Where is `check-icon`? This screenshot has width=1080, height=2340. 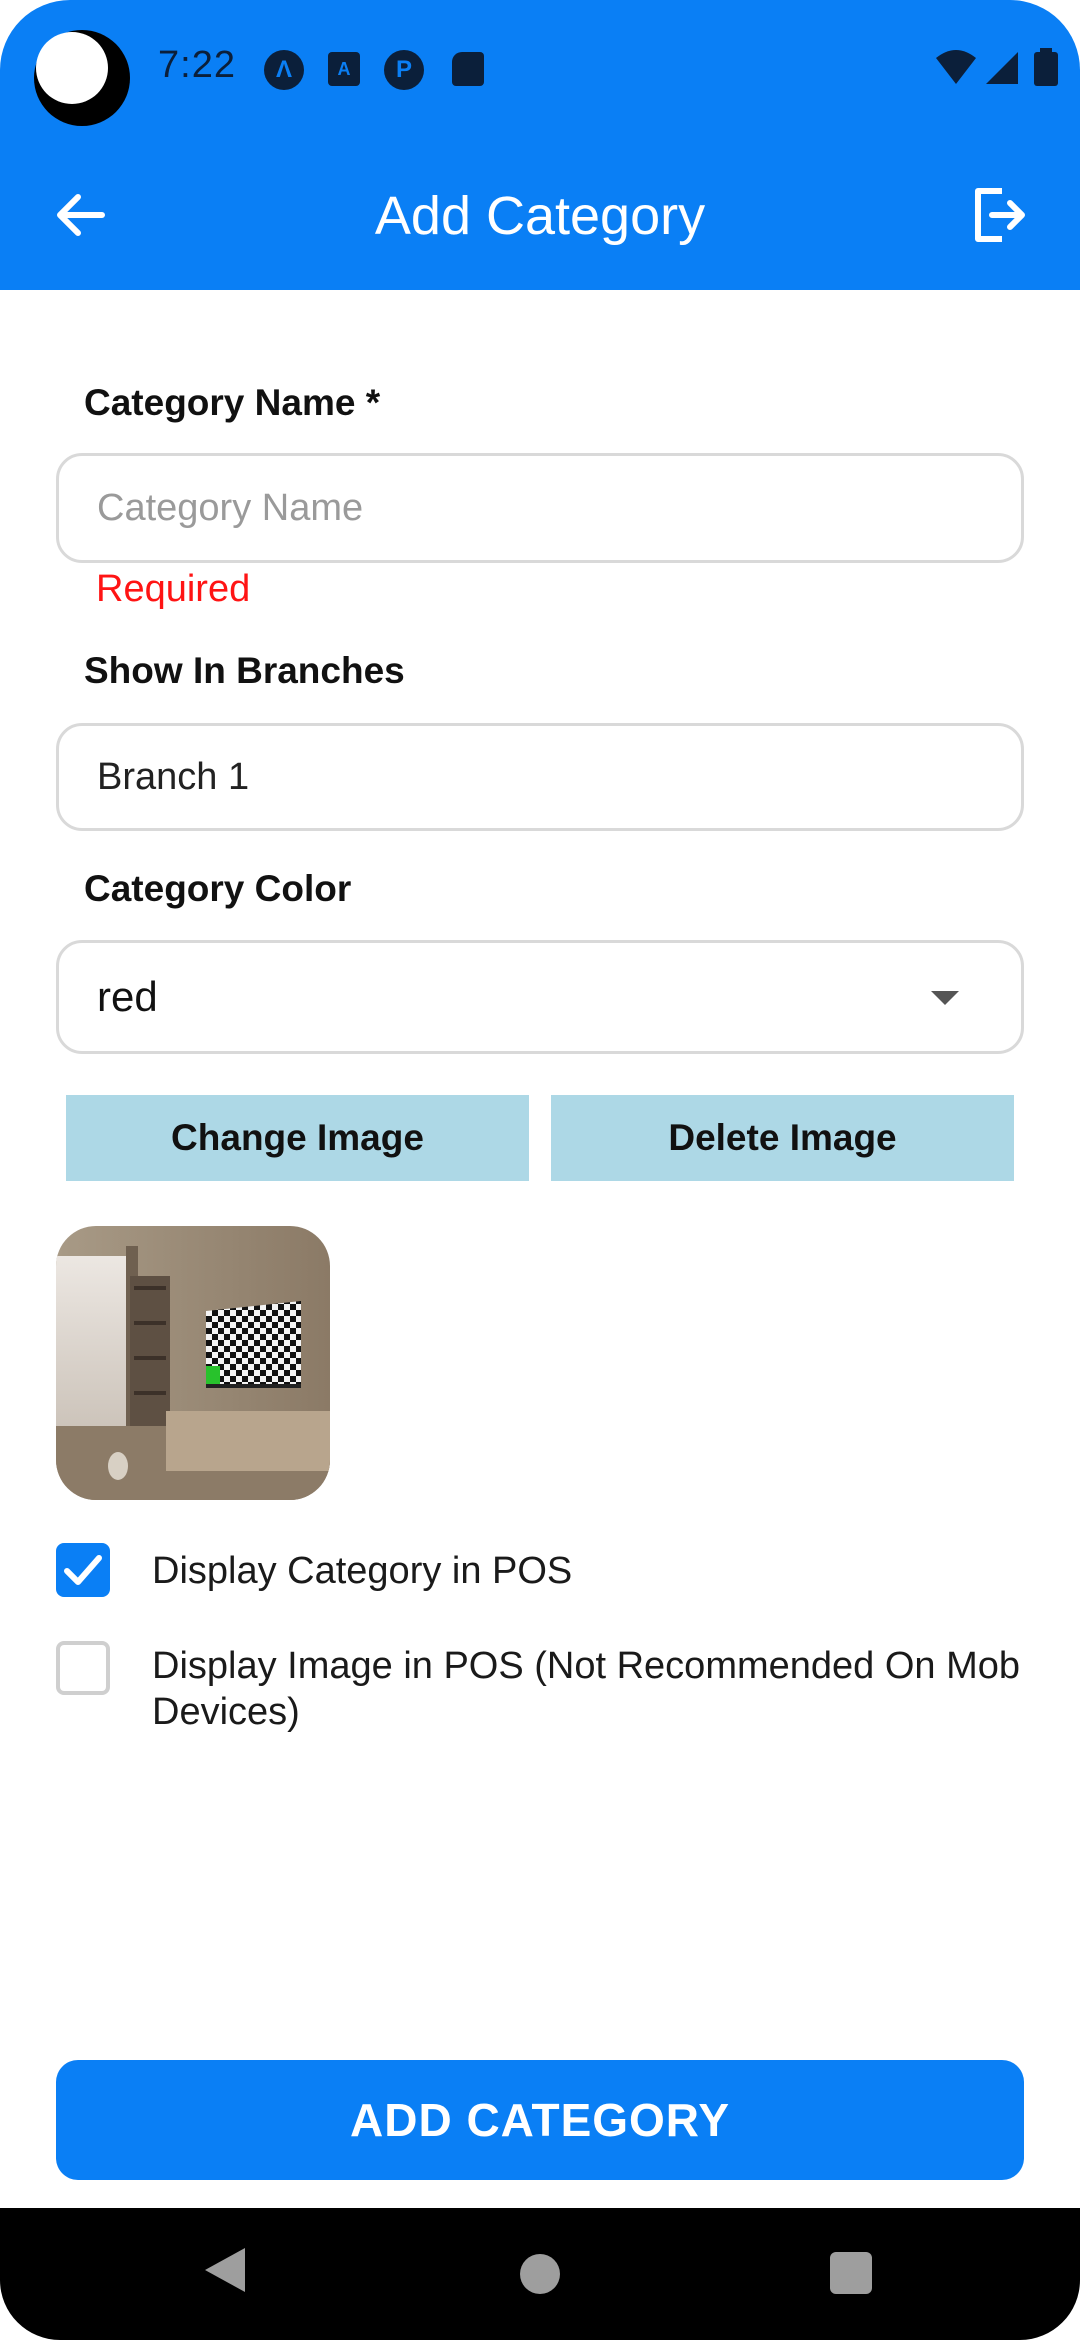
check-icon is located at coordinates (83, 1570).